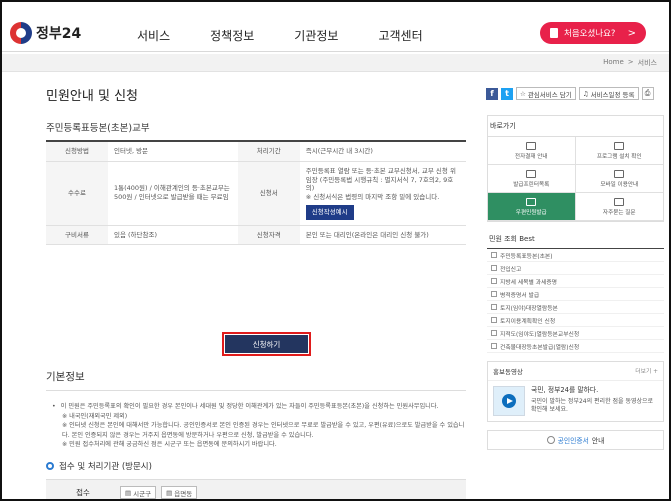 The image size is (671, 501). What do you see at coordinates (575, 320) in the screenshot?
I see `list-item: 토지이용계획확인 신청` at bounding box center [575, 320].